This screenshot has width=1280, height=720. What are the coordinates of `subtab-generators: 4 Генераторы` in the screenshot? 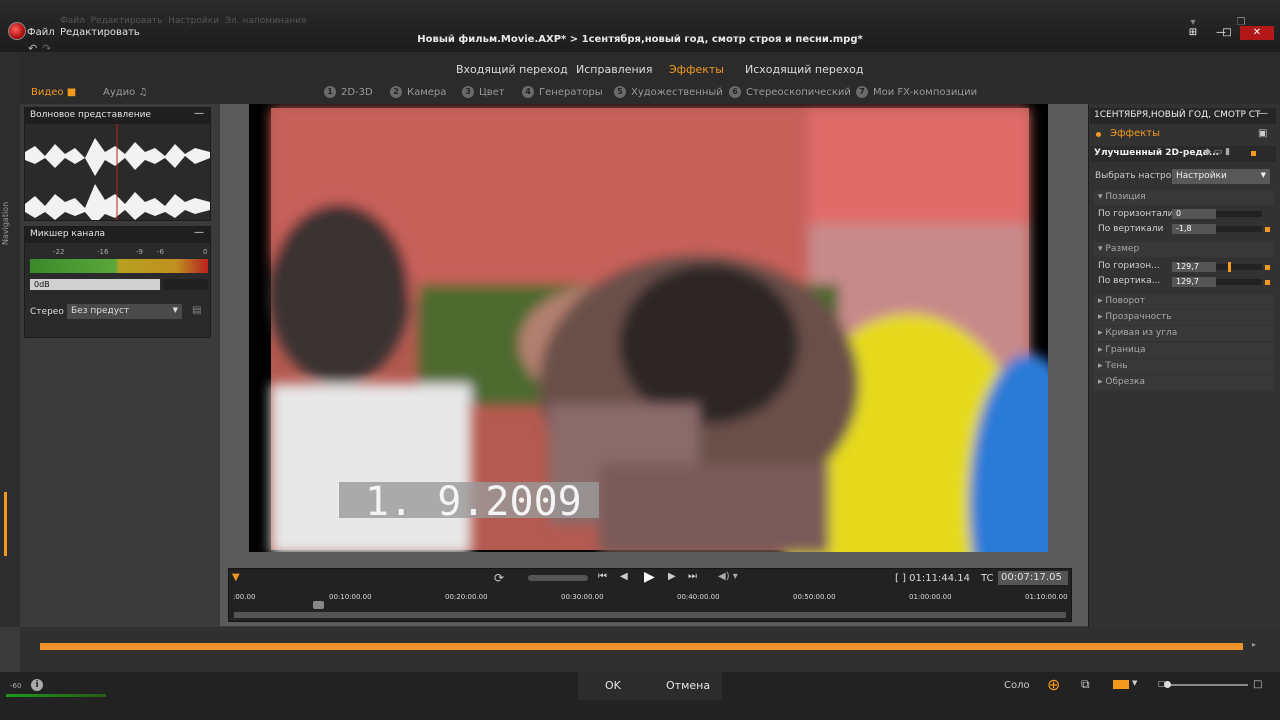 It's located at (562, 92).